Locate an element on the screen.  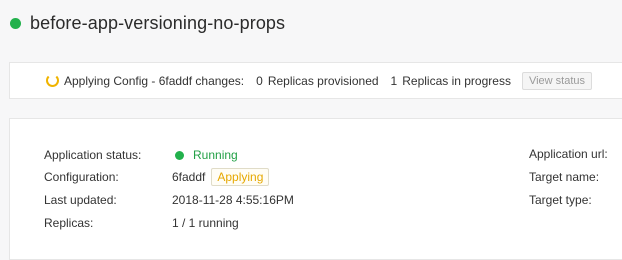
replicas-value: 1 / 1 running is located at coordinates (205, 223).